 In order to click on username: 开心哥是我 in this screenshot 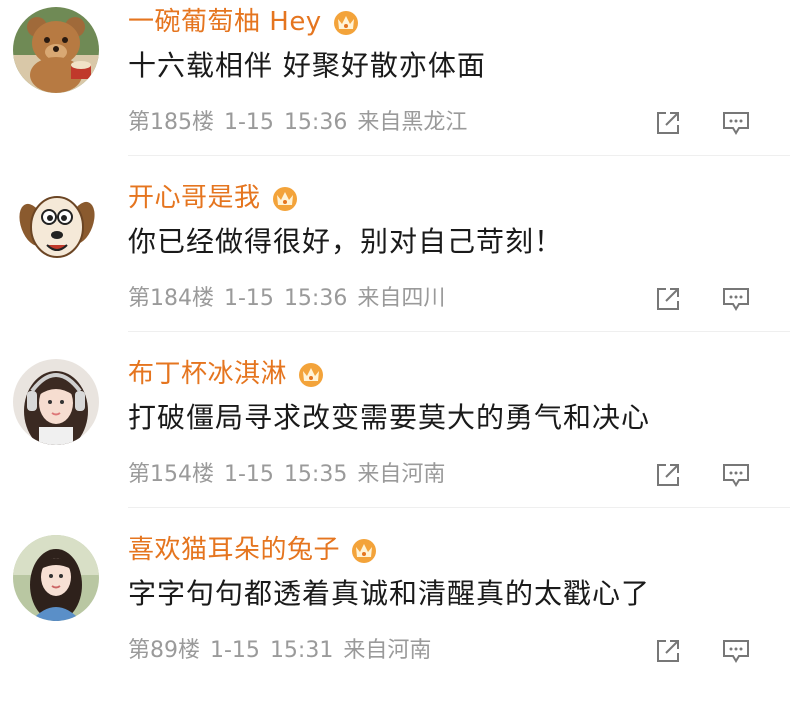, I will do `click(194, 198)`.